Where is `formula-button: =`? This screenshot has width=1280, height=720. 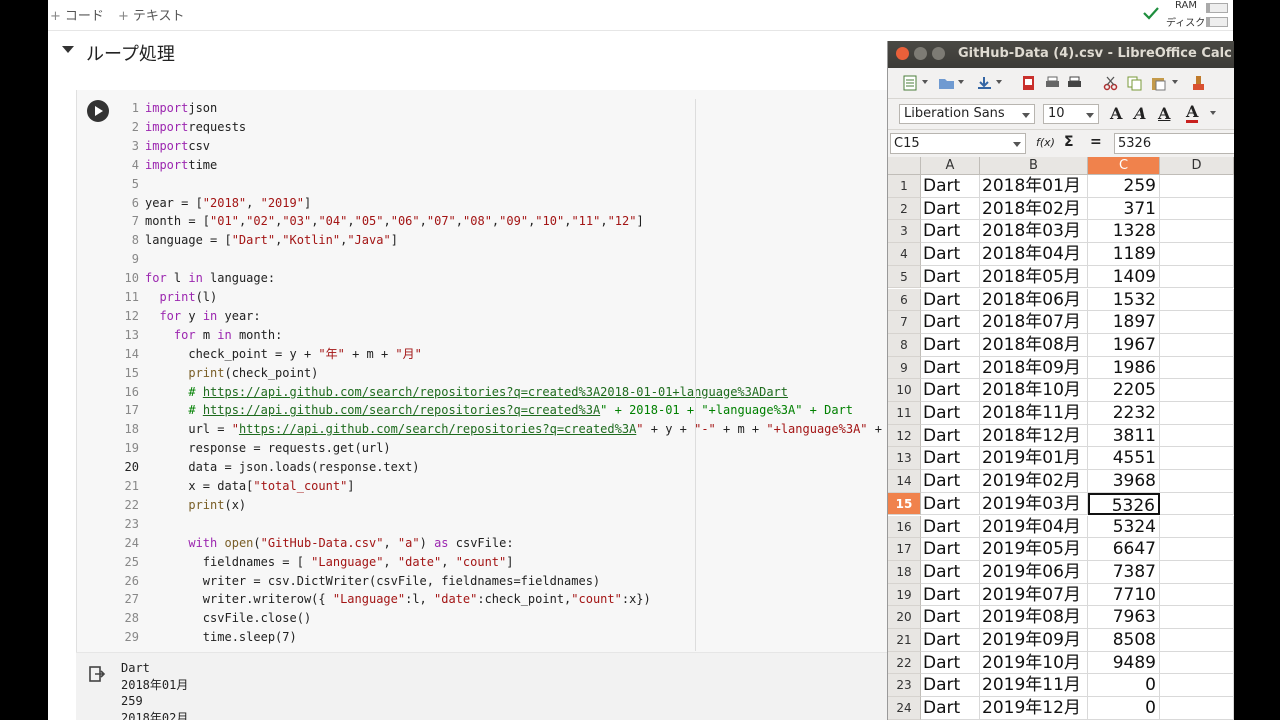 formula-button: = is located at coordinates (1096, 142).